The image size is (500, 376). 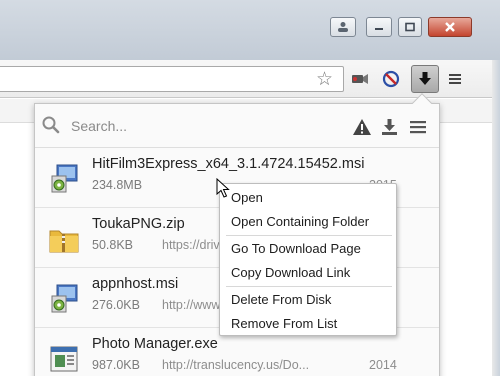 What do you see at coordinates (362, 127) in the screenshot?
I see `warning-icon` at bounding box center [362, 127].